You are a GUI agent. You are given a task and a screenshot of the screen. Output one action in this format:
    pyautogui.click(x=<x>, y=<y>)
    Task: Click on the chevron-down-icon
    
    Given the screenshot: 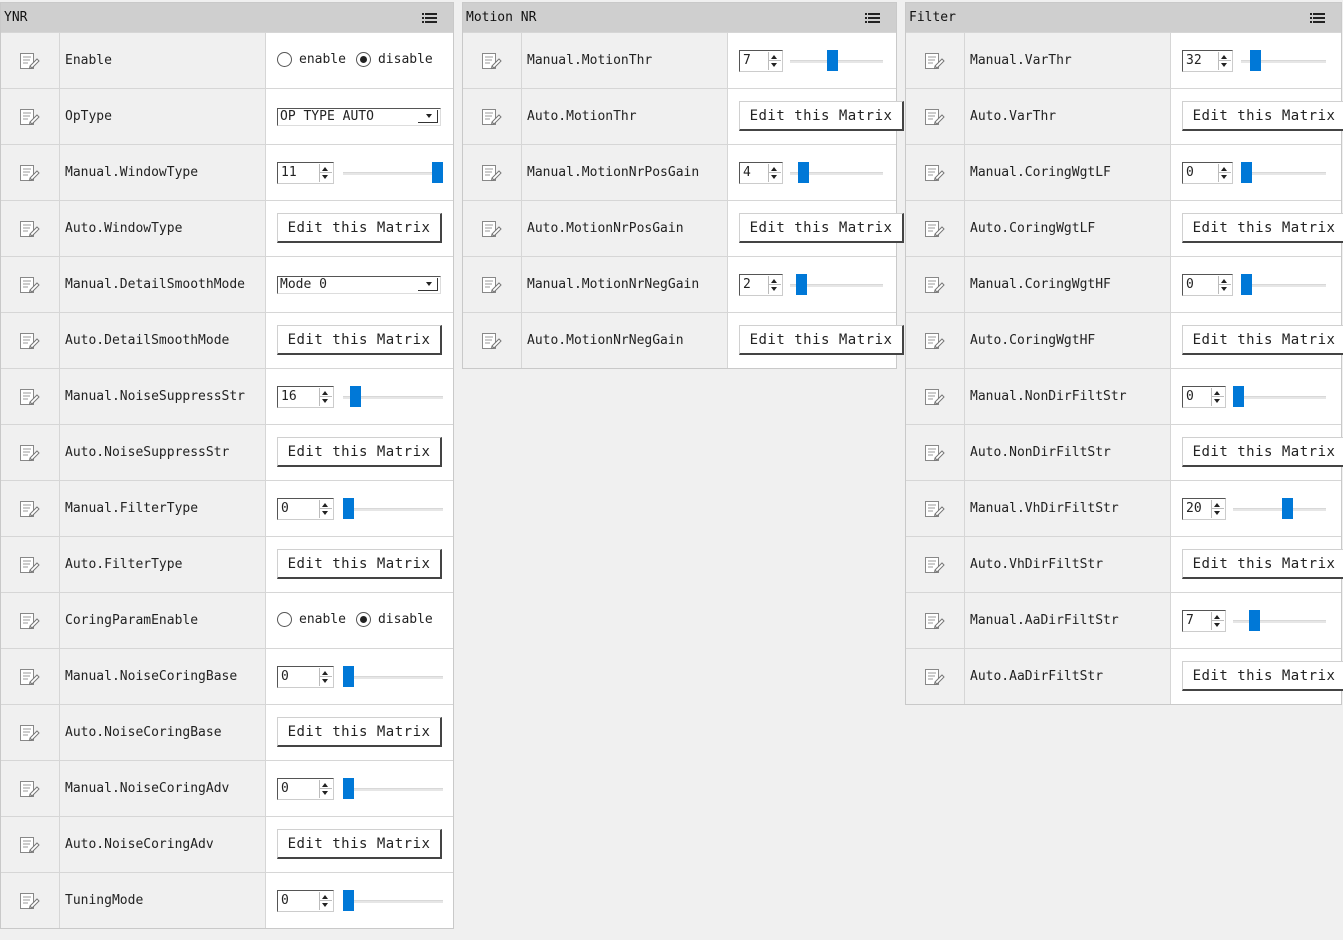 What is the action you would take?
    pyautogui.click(x=428, y=116)
    